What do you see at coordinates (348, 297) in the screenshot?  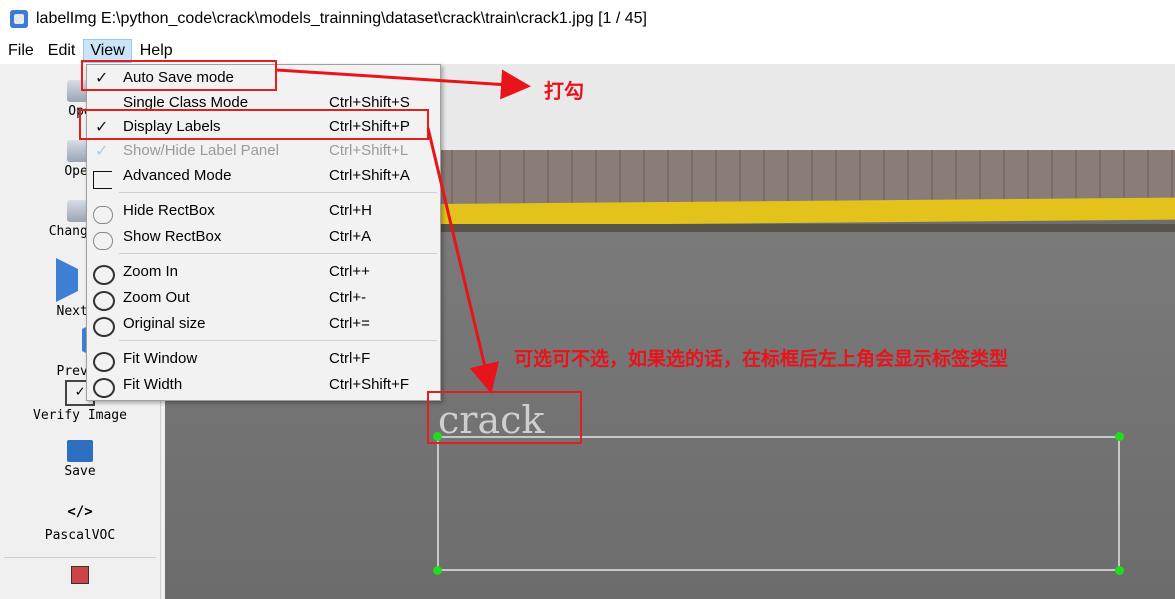 I see `menu-item-shortcut: Ctrl+-` at bounding box center [348, 297].